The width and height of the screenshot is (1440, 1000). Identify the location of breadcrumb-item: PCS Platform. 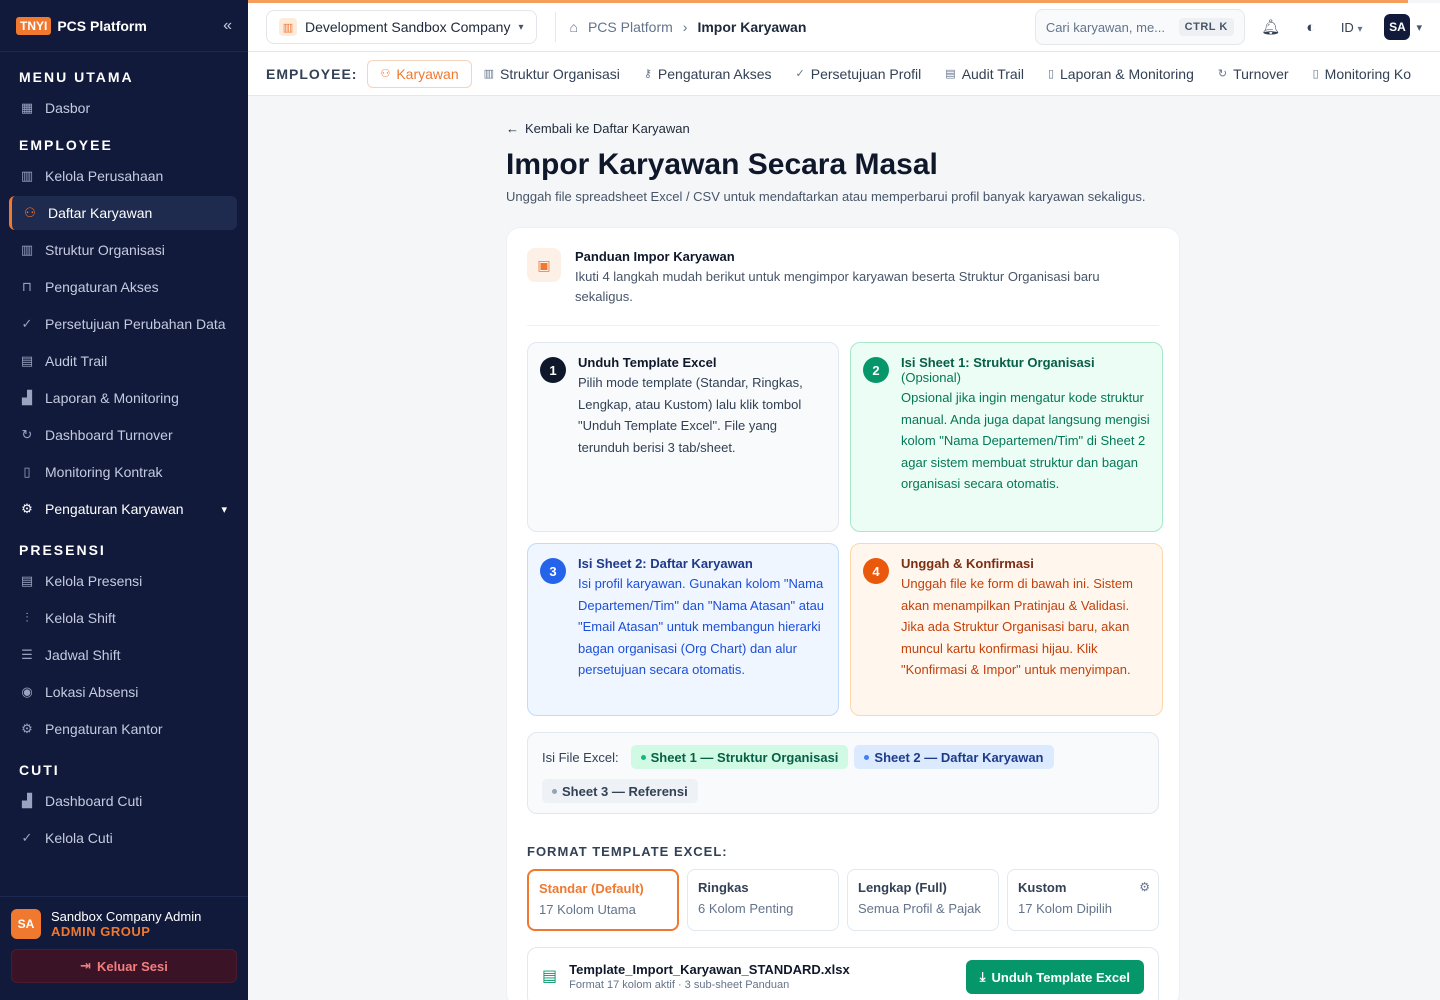
(630, 27).